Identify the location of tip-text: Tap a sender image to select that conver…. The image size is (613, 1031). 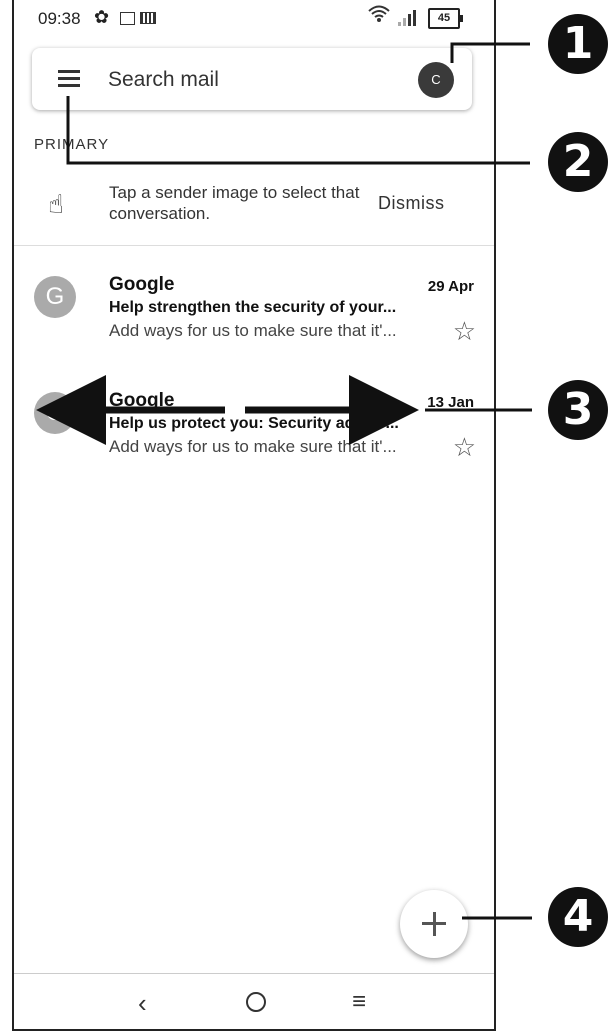
(234, 203).